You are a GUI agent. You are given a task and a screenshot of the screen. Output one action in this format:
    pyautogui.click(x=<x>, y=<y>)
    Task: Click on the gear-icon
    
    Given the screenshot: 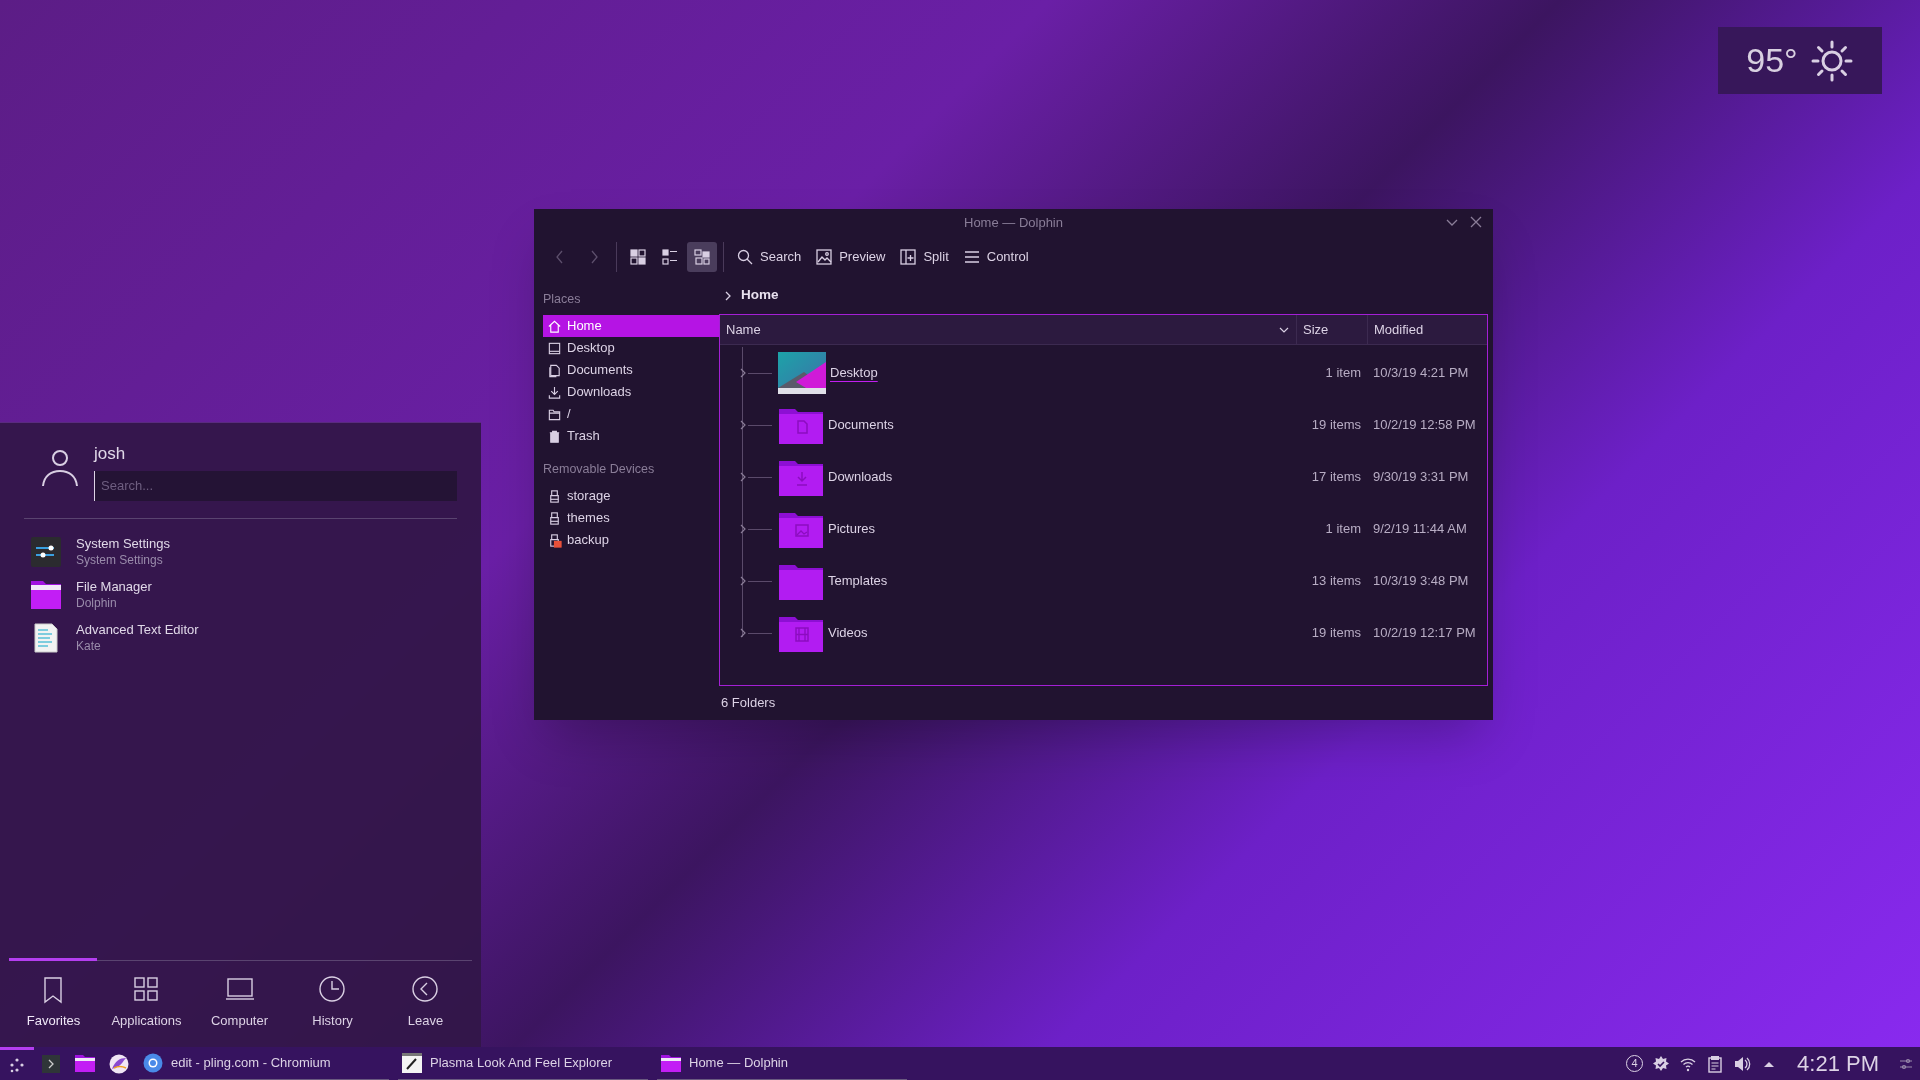 What is the action you would take?
    pyautogui.click(x=1661, y=1063)
    